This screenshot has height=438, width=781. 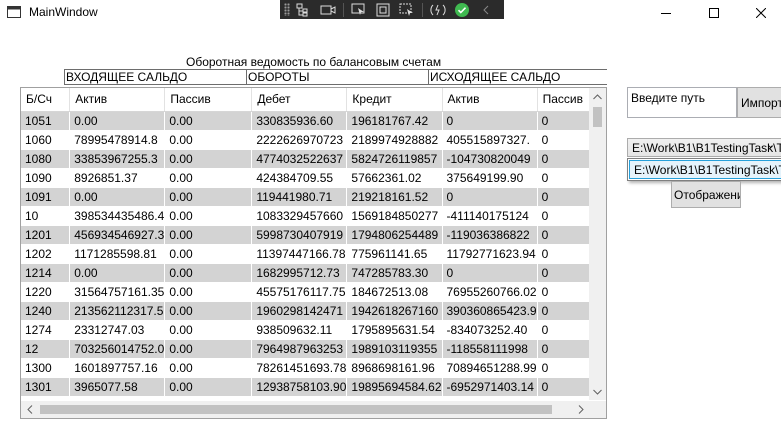 I want to click on cell-closing-active: 76955260766.02, so click(x=490, y=292).